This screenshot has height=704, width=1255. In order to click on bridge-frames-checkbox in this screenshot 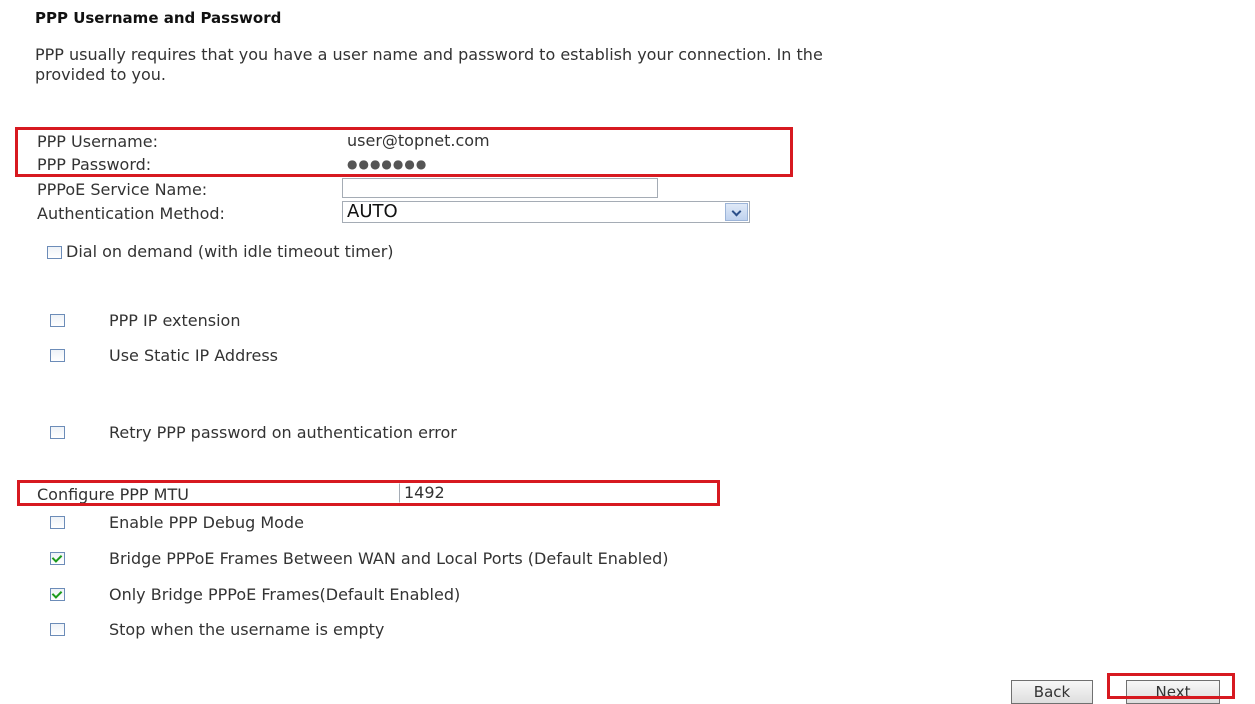, I will do `click(57, 558)`.